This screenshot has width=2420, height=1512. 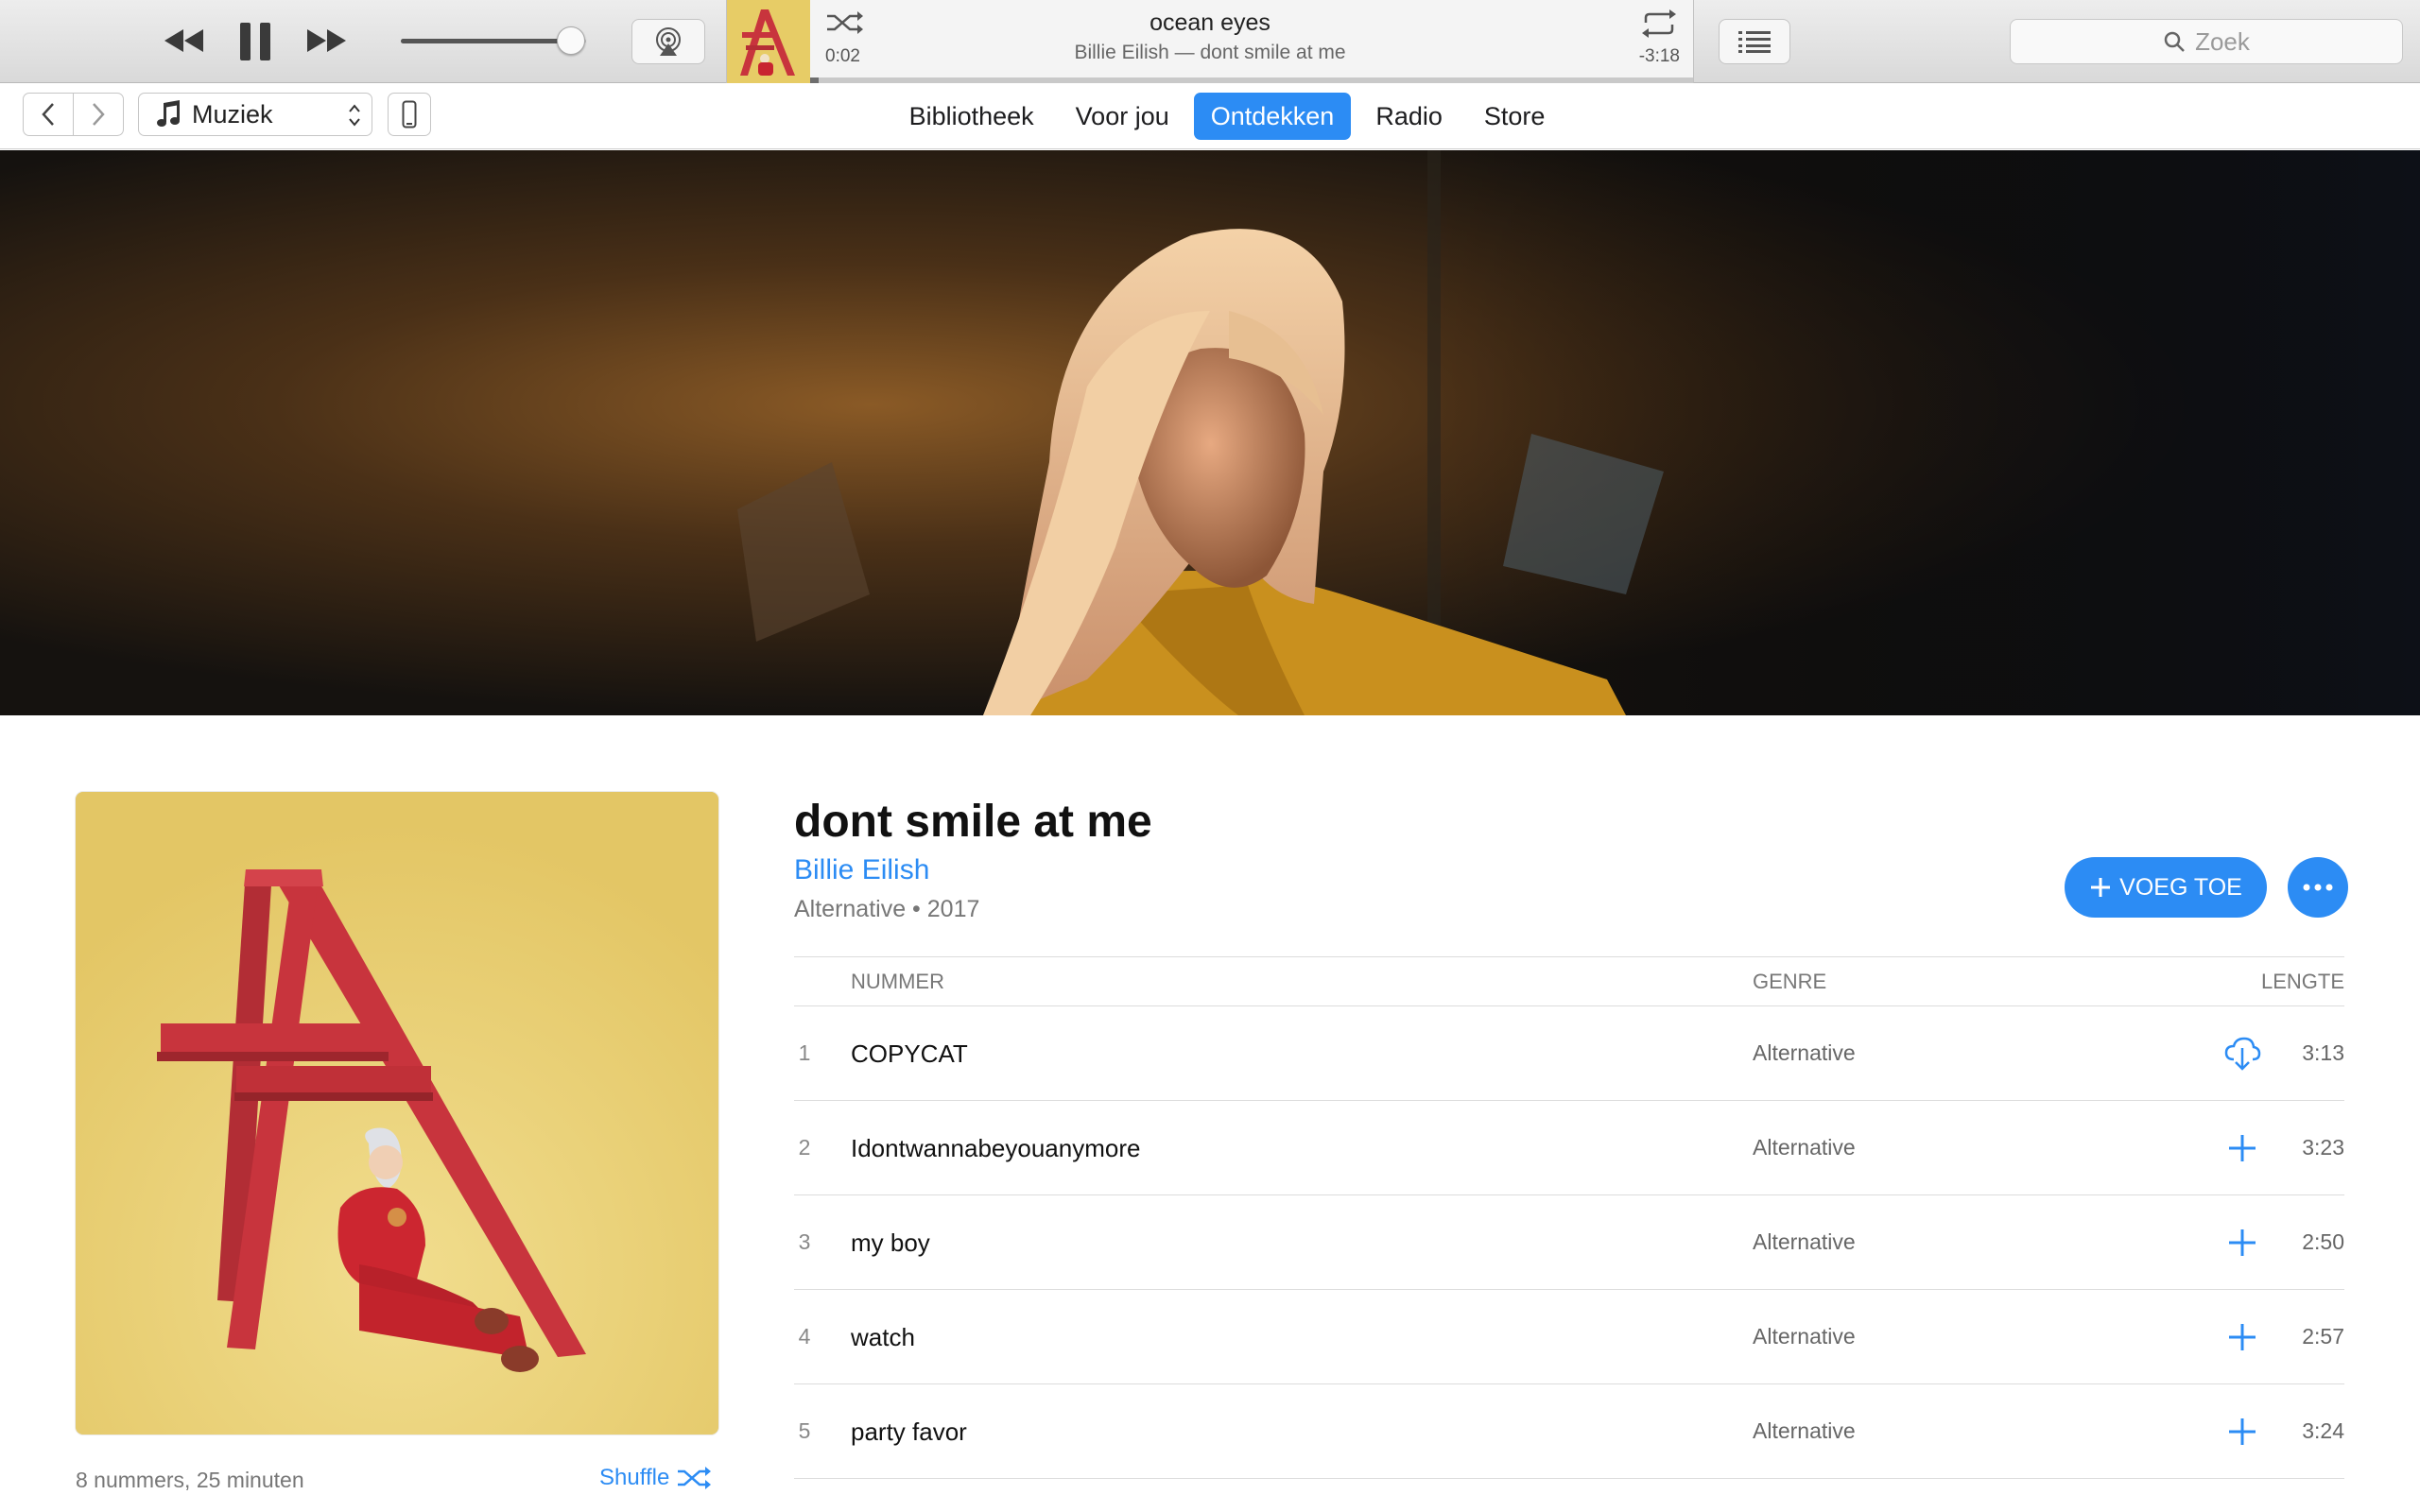 I want to click on shuffle-toggle, so click(x=844, y=23).